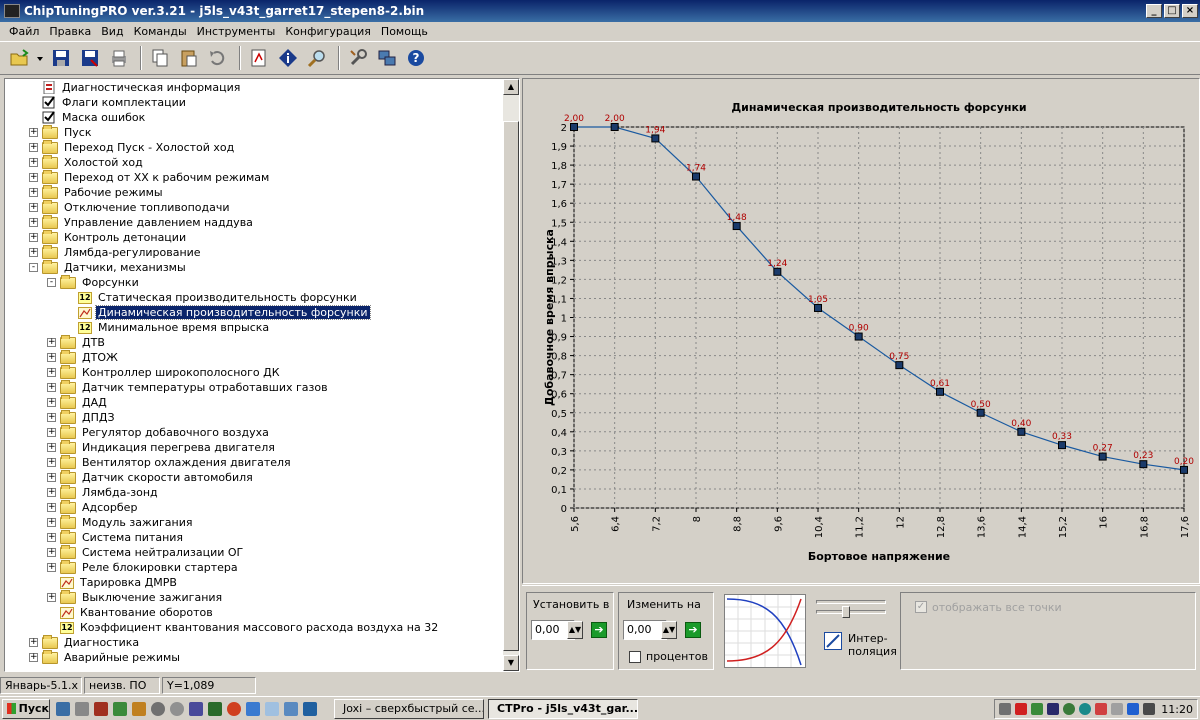 This screenshot has height=720, width=1200. I want to click on maximize-button: □, so click(1172, 11).